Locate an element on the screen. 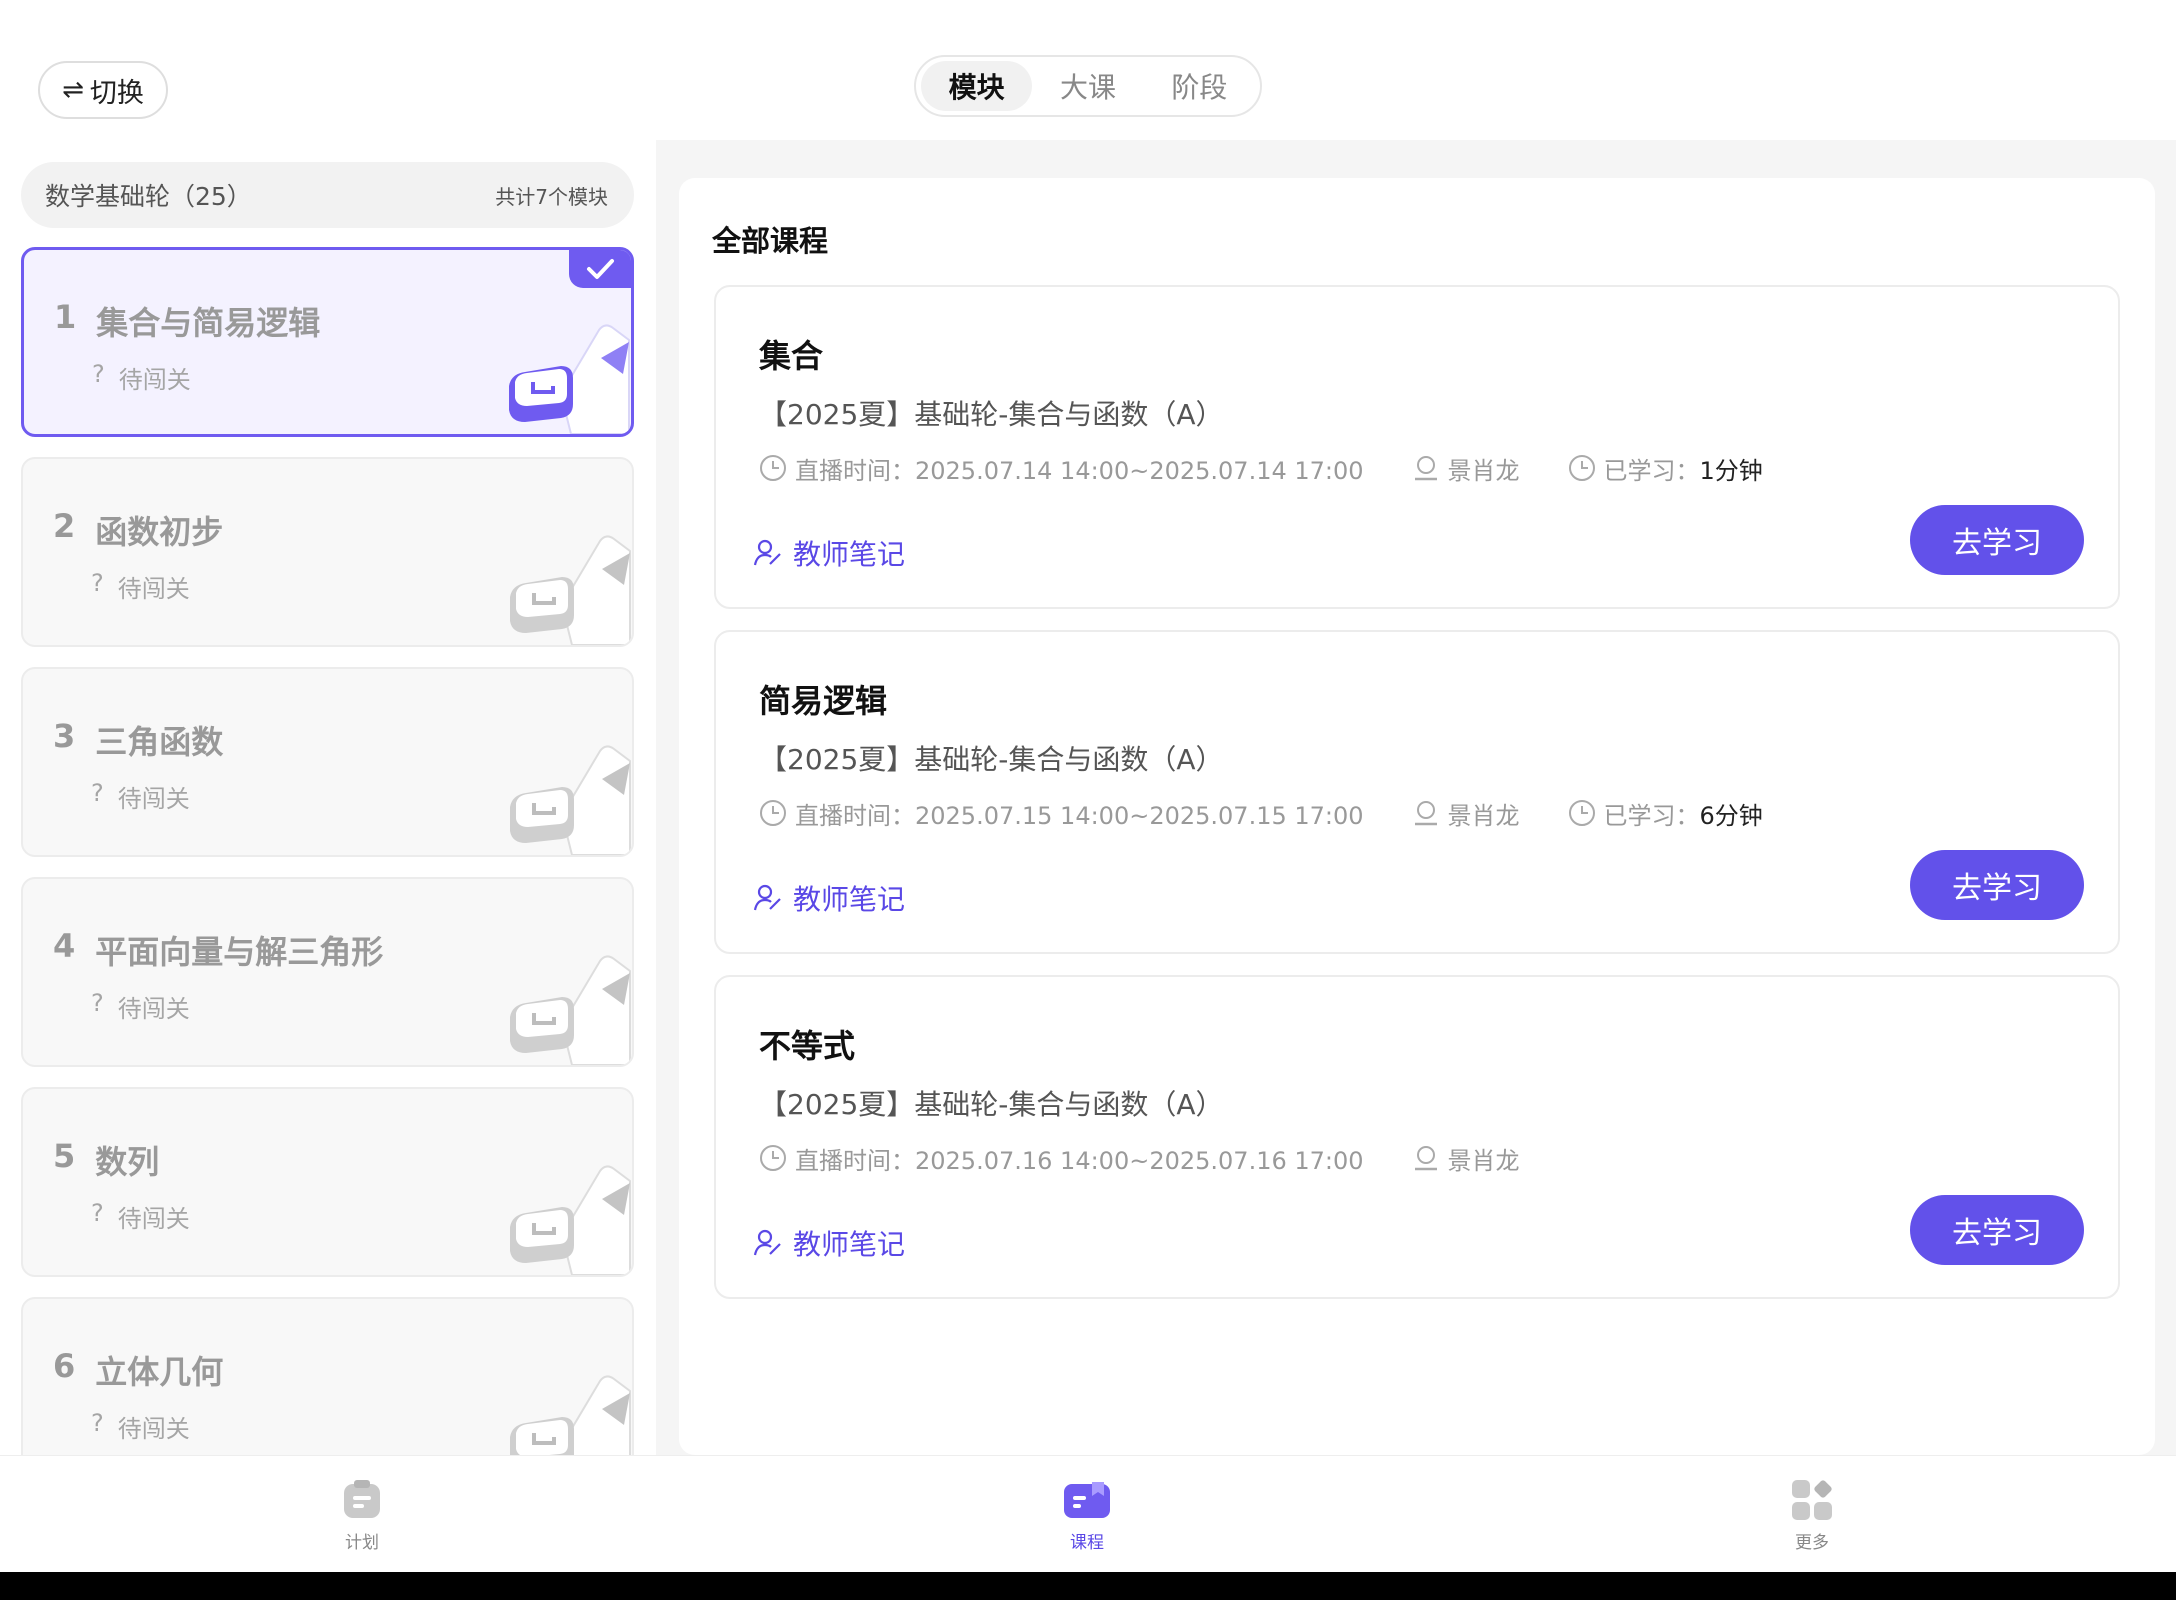  module-card-6: 6 立体几何 ? 待闯关 is located at coordinates (327, 1376).